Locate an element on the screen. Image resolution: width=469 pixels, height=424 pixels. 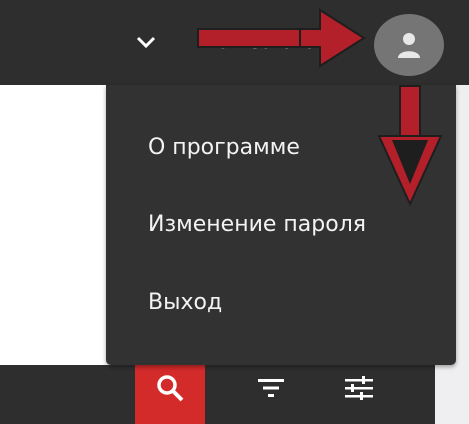
user-avatar-button is located at coordinates (409, 45).